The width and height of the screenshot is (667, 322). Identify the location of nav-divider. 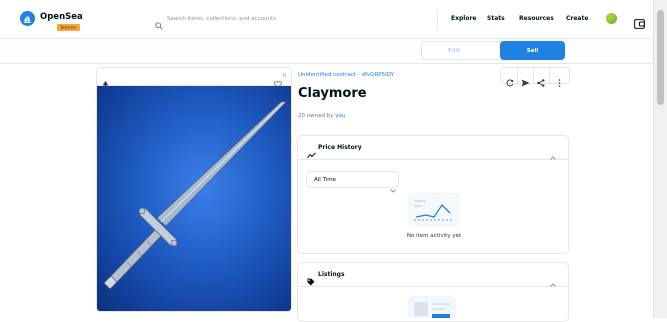
(437, 20).